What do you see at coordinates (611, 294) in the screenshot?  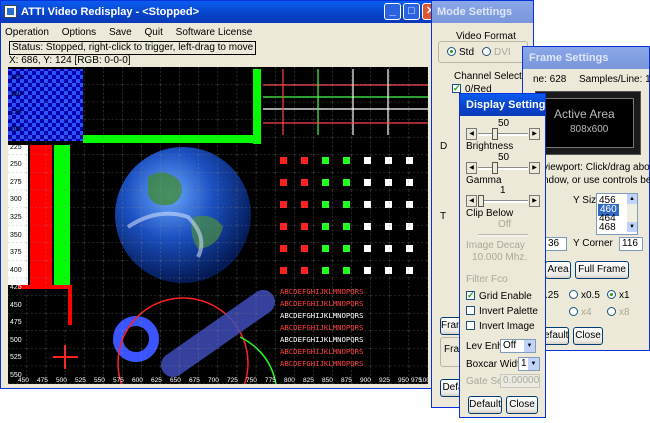 I see `zoom-1-radio-icon` at bounding box center [611, 294].